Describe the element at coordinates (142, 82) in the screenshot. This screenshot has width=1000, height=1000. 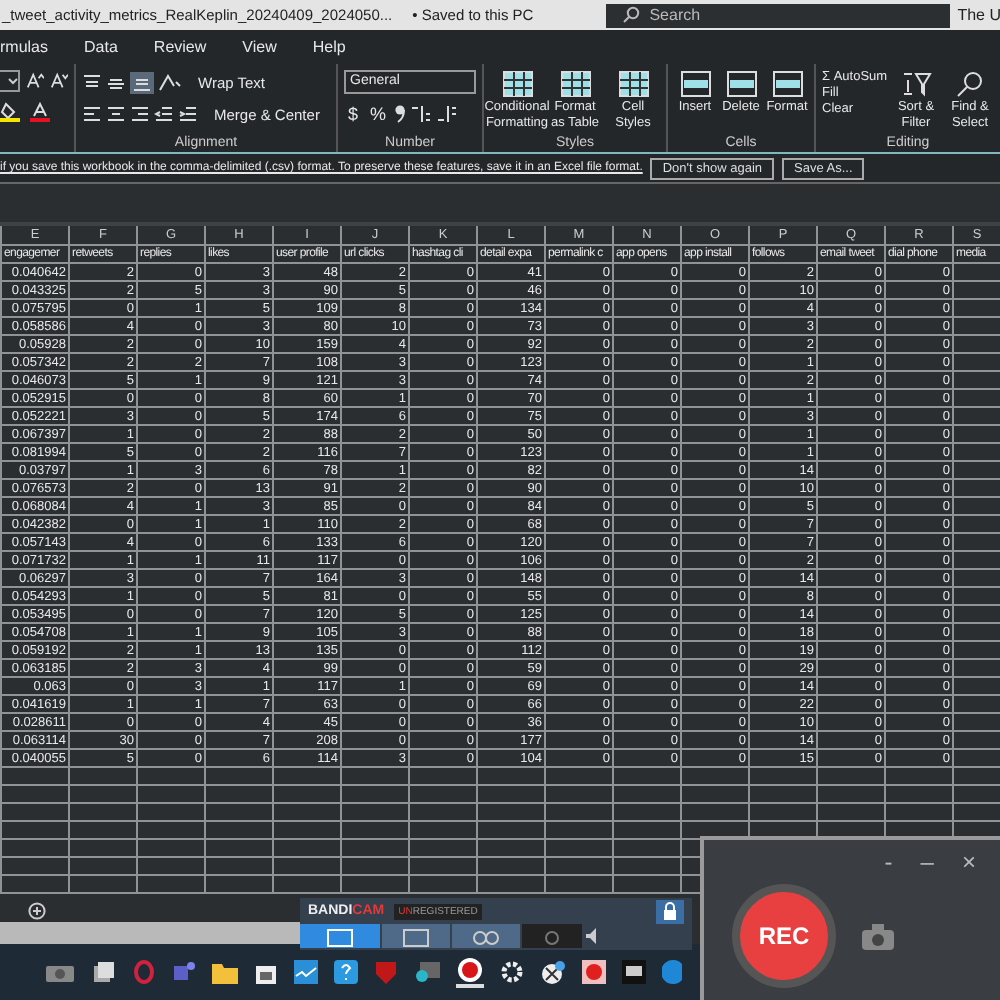
I see `align-bottom-icon` at that location.